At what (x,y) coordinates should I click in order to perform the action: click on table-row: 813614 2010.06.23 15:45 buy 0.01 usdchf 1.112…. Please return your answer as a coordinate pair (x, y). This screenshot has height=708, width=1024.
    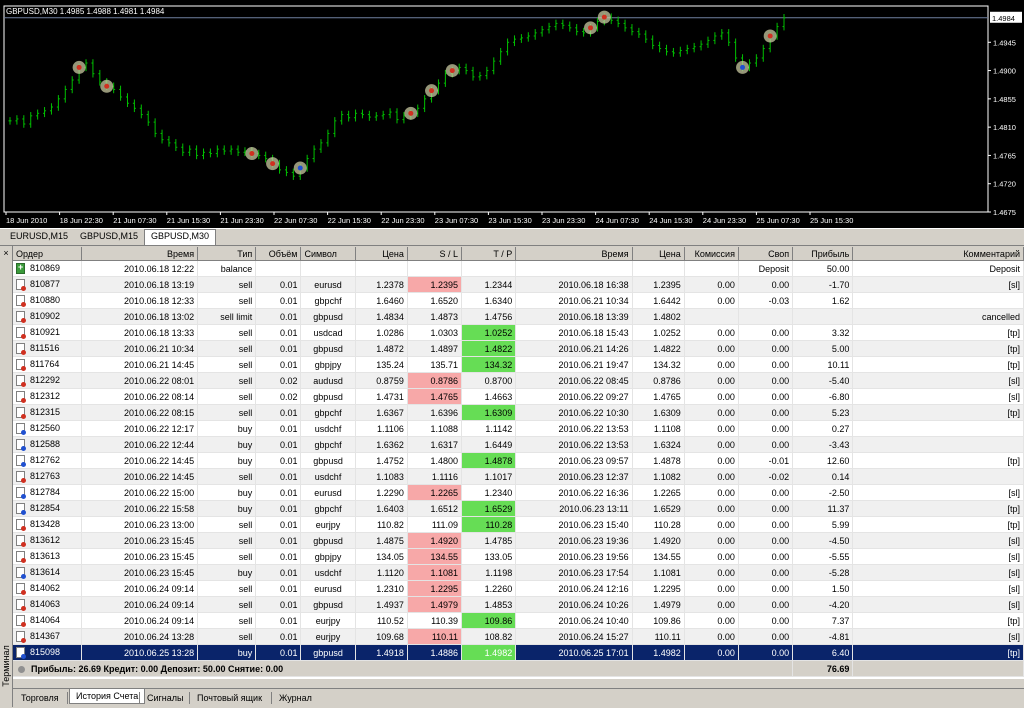
    Looking at the image, I should click on (518, 572).